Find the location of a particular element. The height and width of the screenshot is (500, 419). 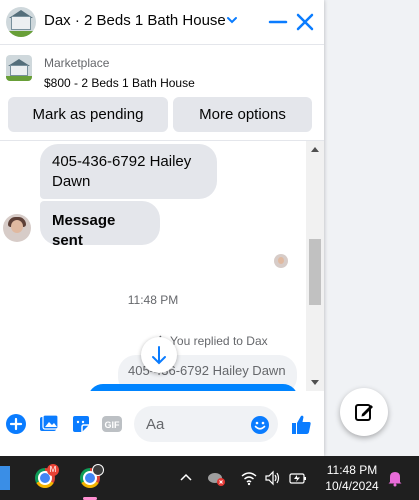

svg-text: GIF is located at coordinates (113, 425).